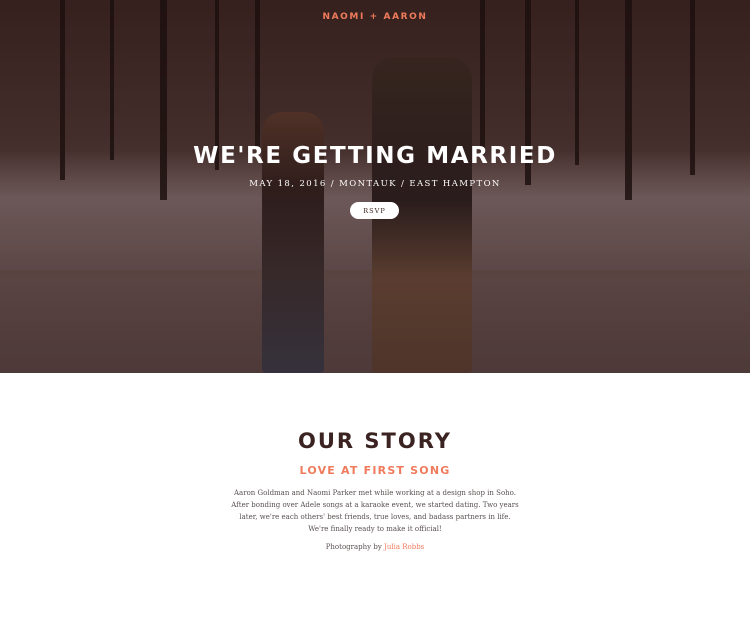  I want to click on story-subtitle: LOVE AT FIRST SONG, so click(375, 470).